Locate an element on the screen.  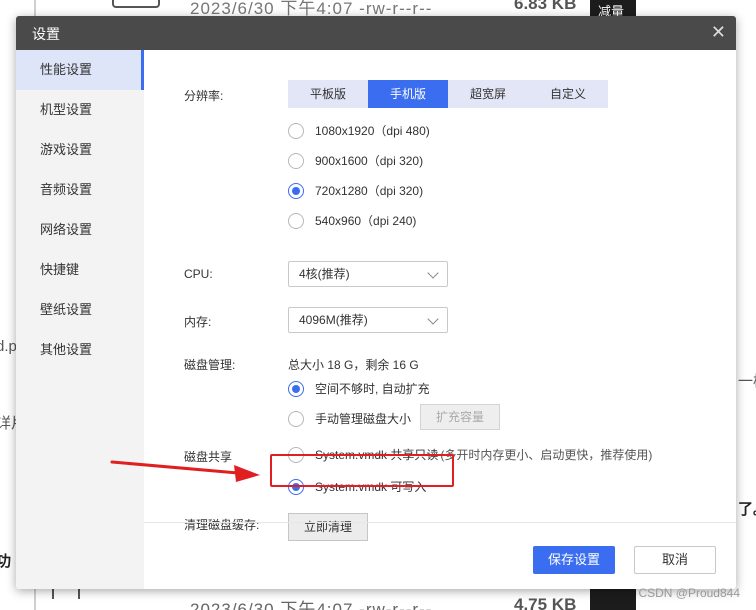
cancel-button: 取消 is located at coordinates (675, 560).